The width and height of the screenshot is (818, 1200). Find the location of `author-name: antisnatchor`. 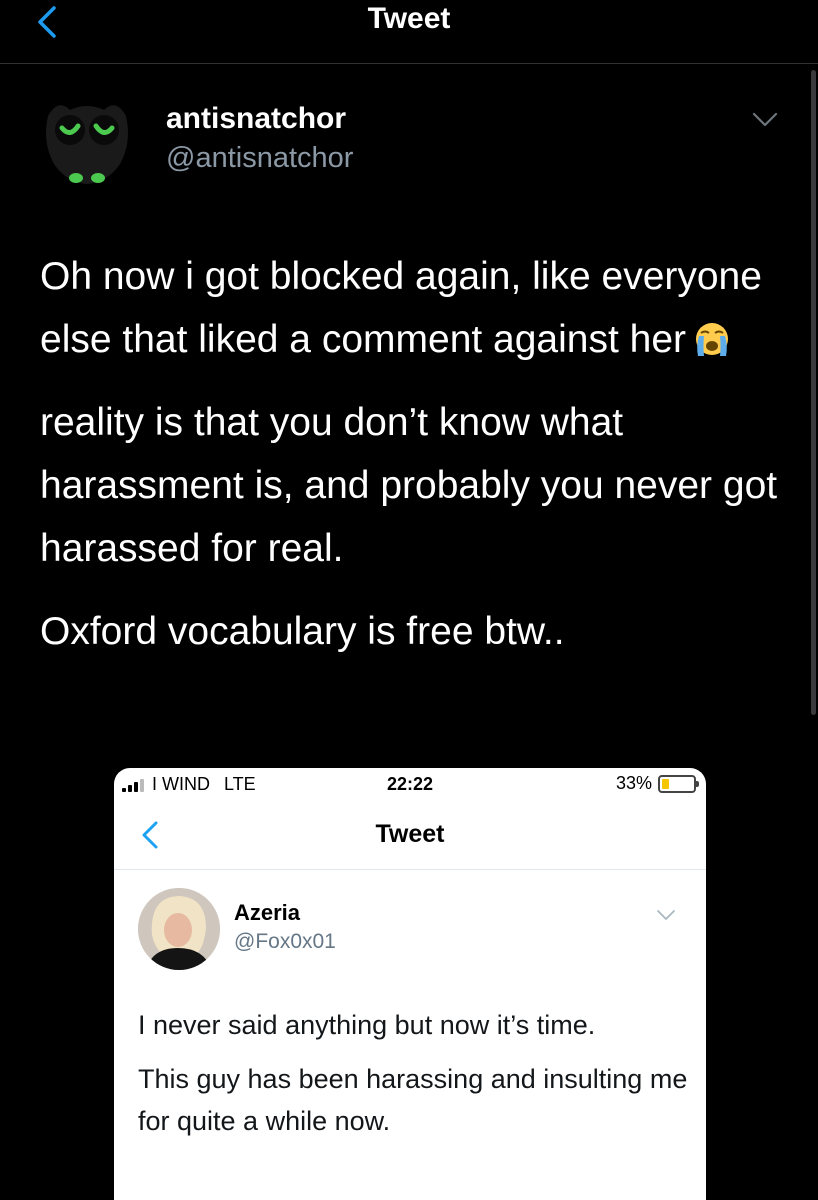

author-name: antisnatchor is located at coordinates (256, 119).